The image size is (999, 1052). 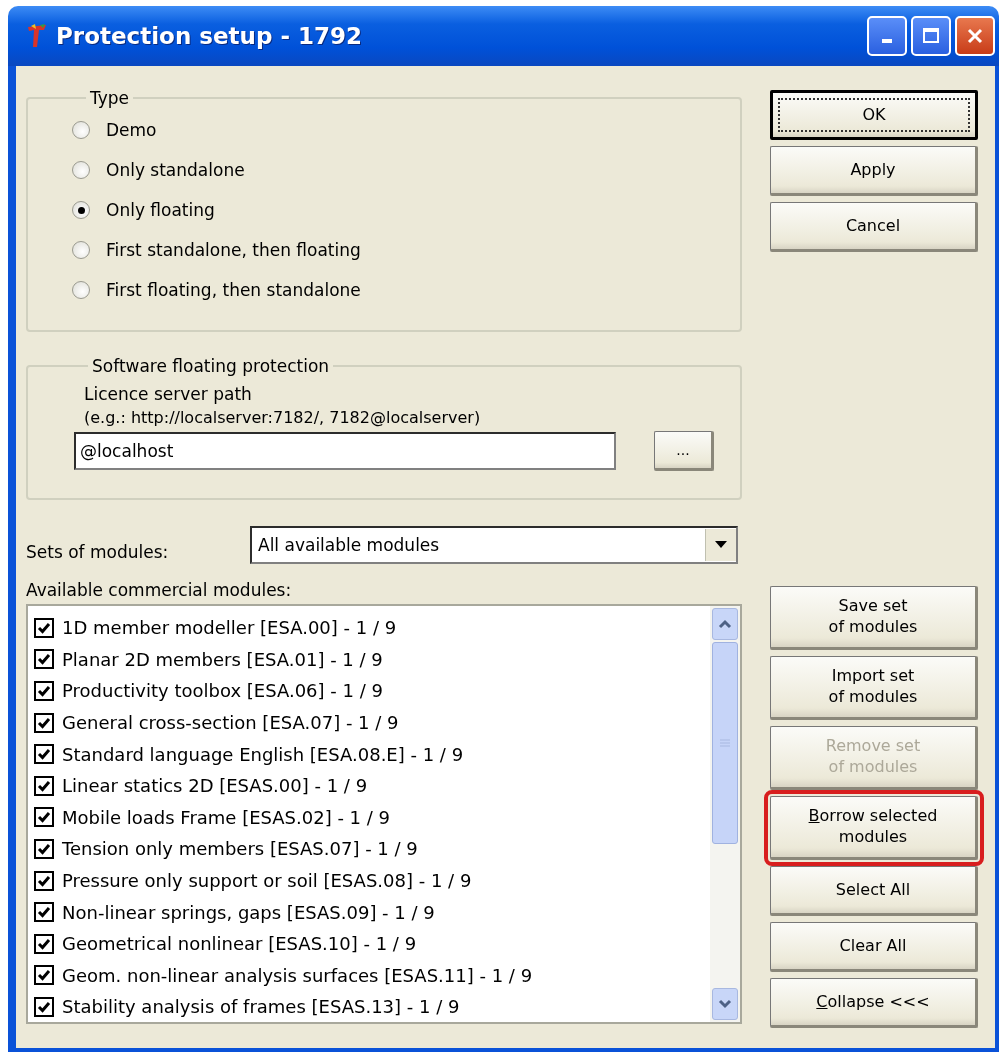 I want to click on module-label: Non-linear springs, gaps [ESAS.09] - 1 / 9, so click(x=248, y=912).